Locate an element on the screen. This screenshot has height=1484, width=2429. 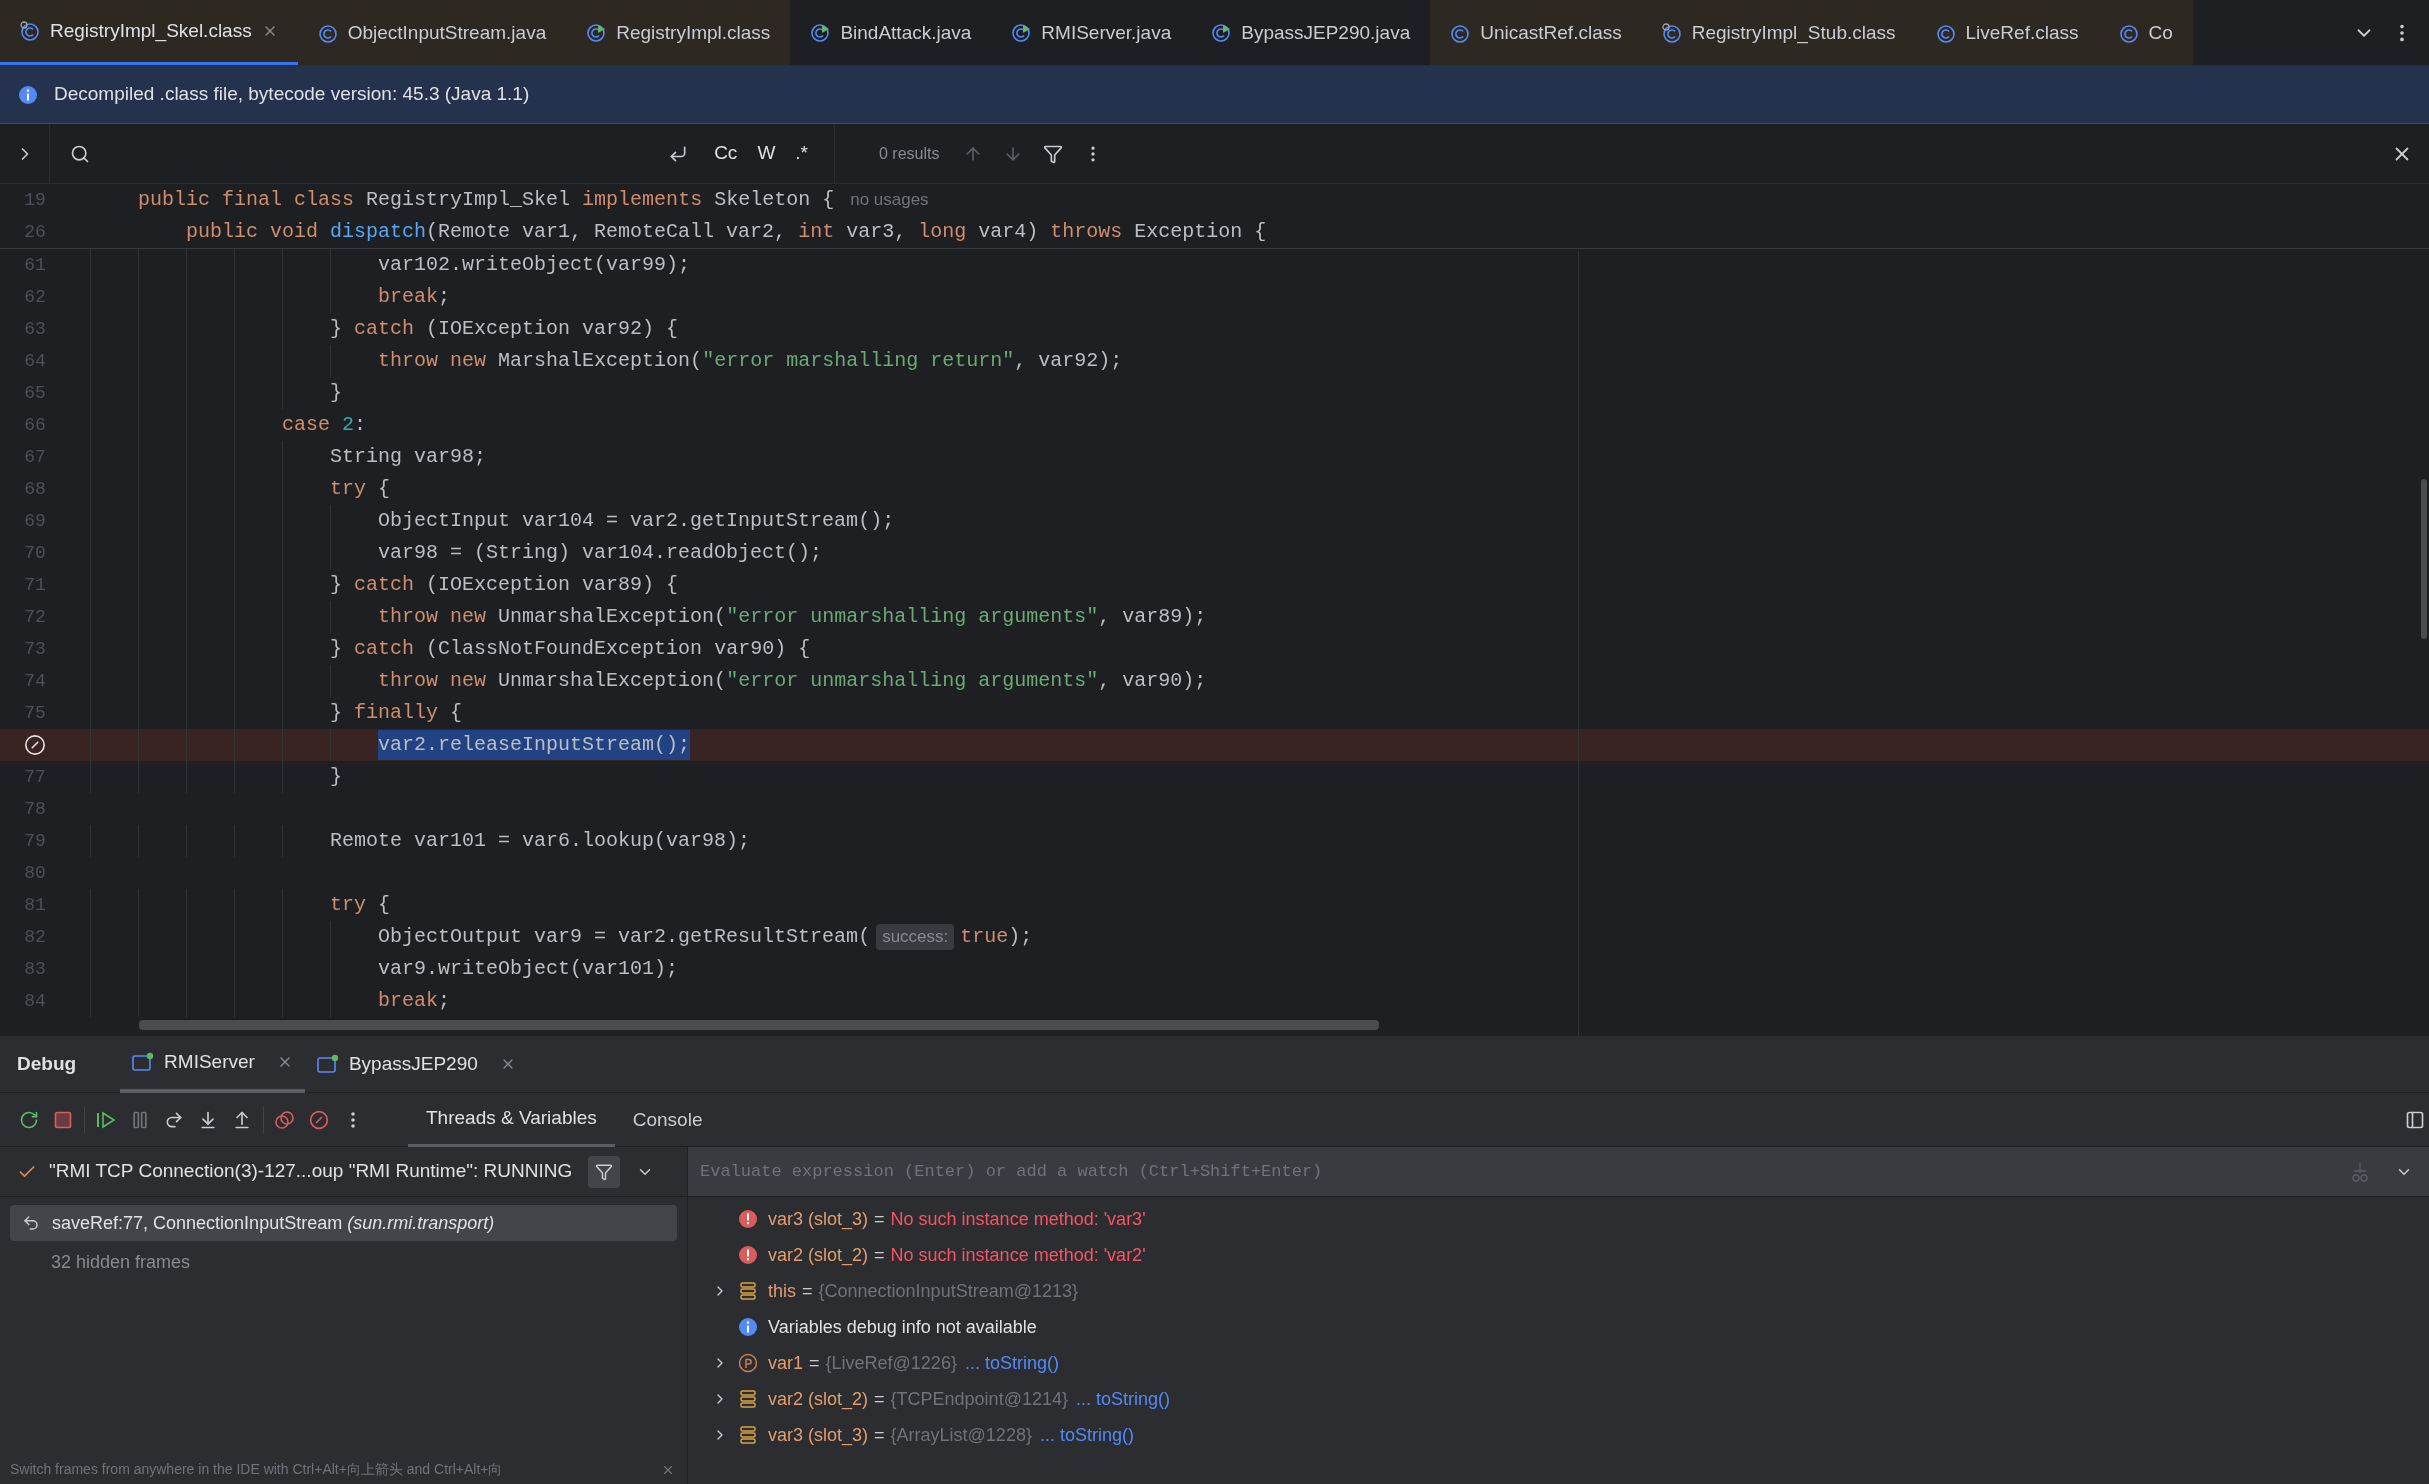
code-text: Exception { is located at coordinates (1200, 232).